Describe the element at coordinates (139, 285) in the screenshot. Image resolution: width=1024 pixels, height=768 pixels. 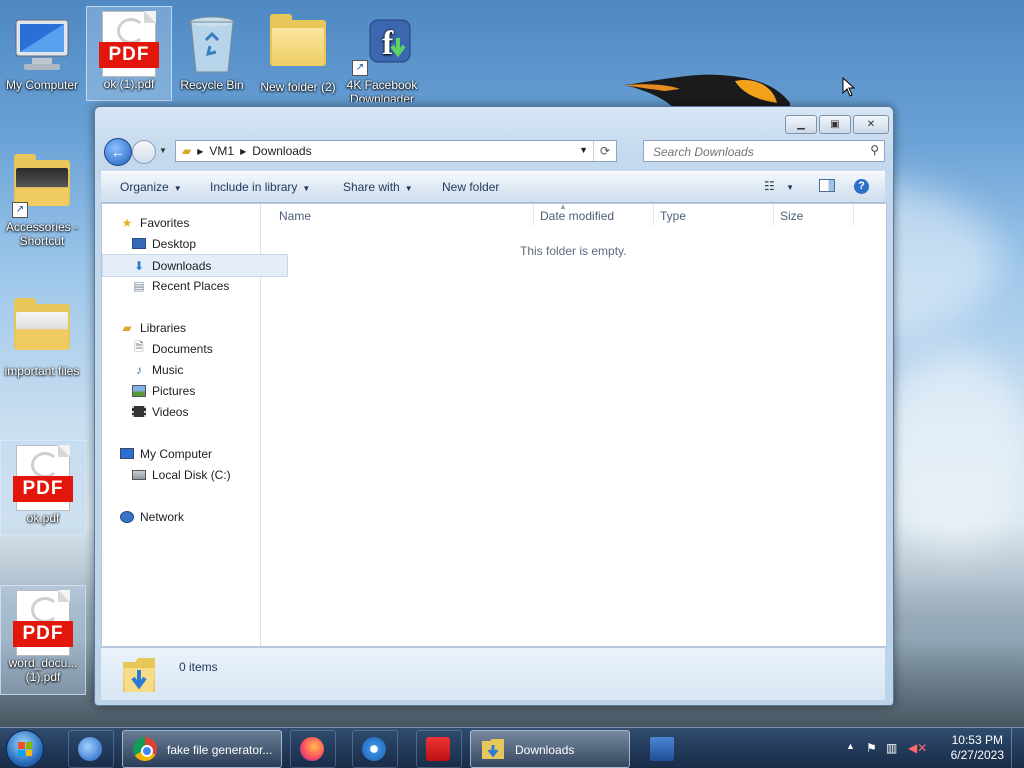
I see `recent-places-icon: ▤` at that location.